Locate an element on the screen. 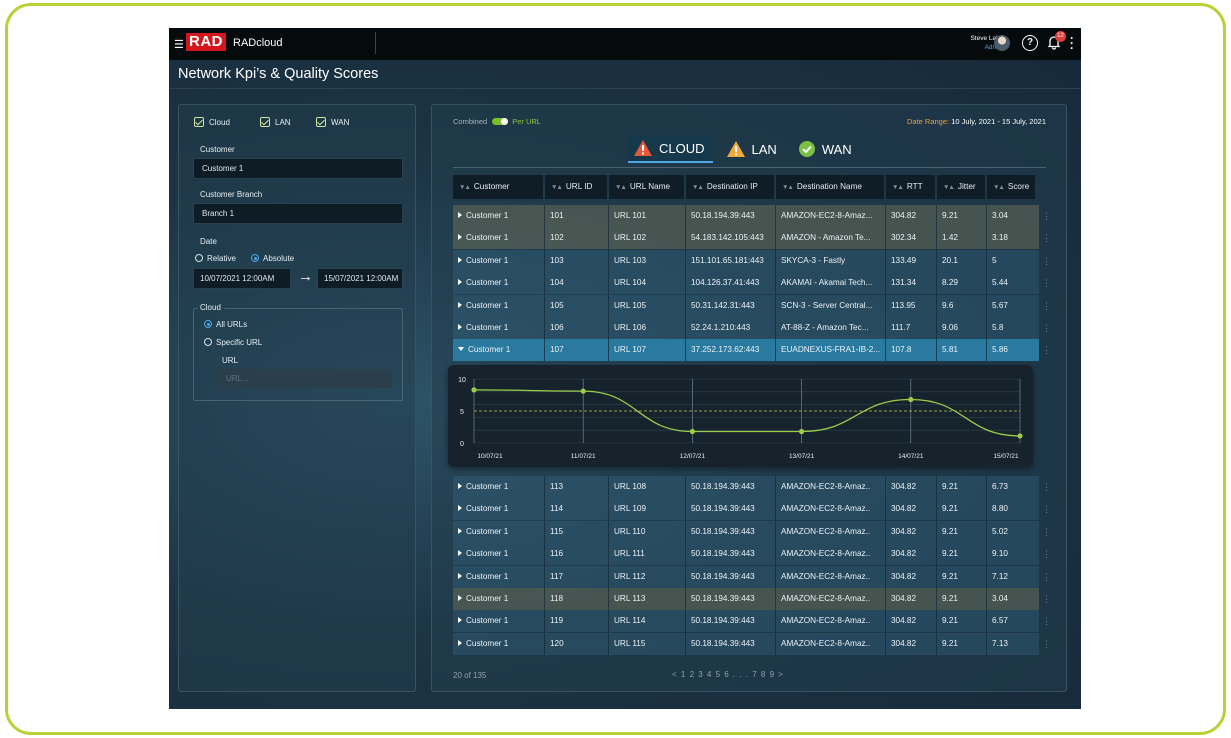 This screenshot has width=1231, height=738. header-col-rtt: ▼▲ RTT is located at coordinates (910, 187).